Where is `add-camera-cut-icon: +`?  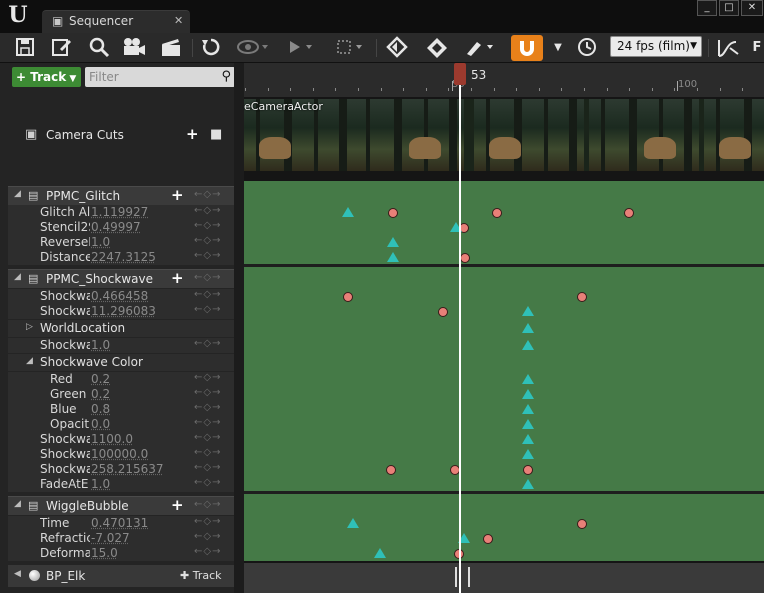
add-camera-cut-icon: + is located at coordinates (192, 134).